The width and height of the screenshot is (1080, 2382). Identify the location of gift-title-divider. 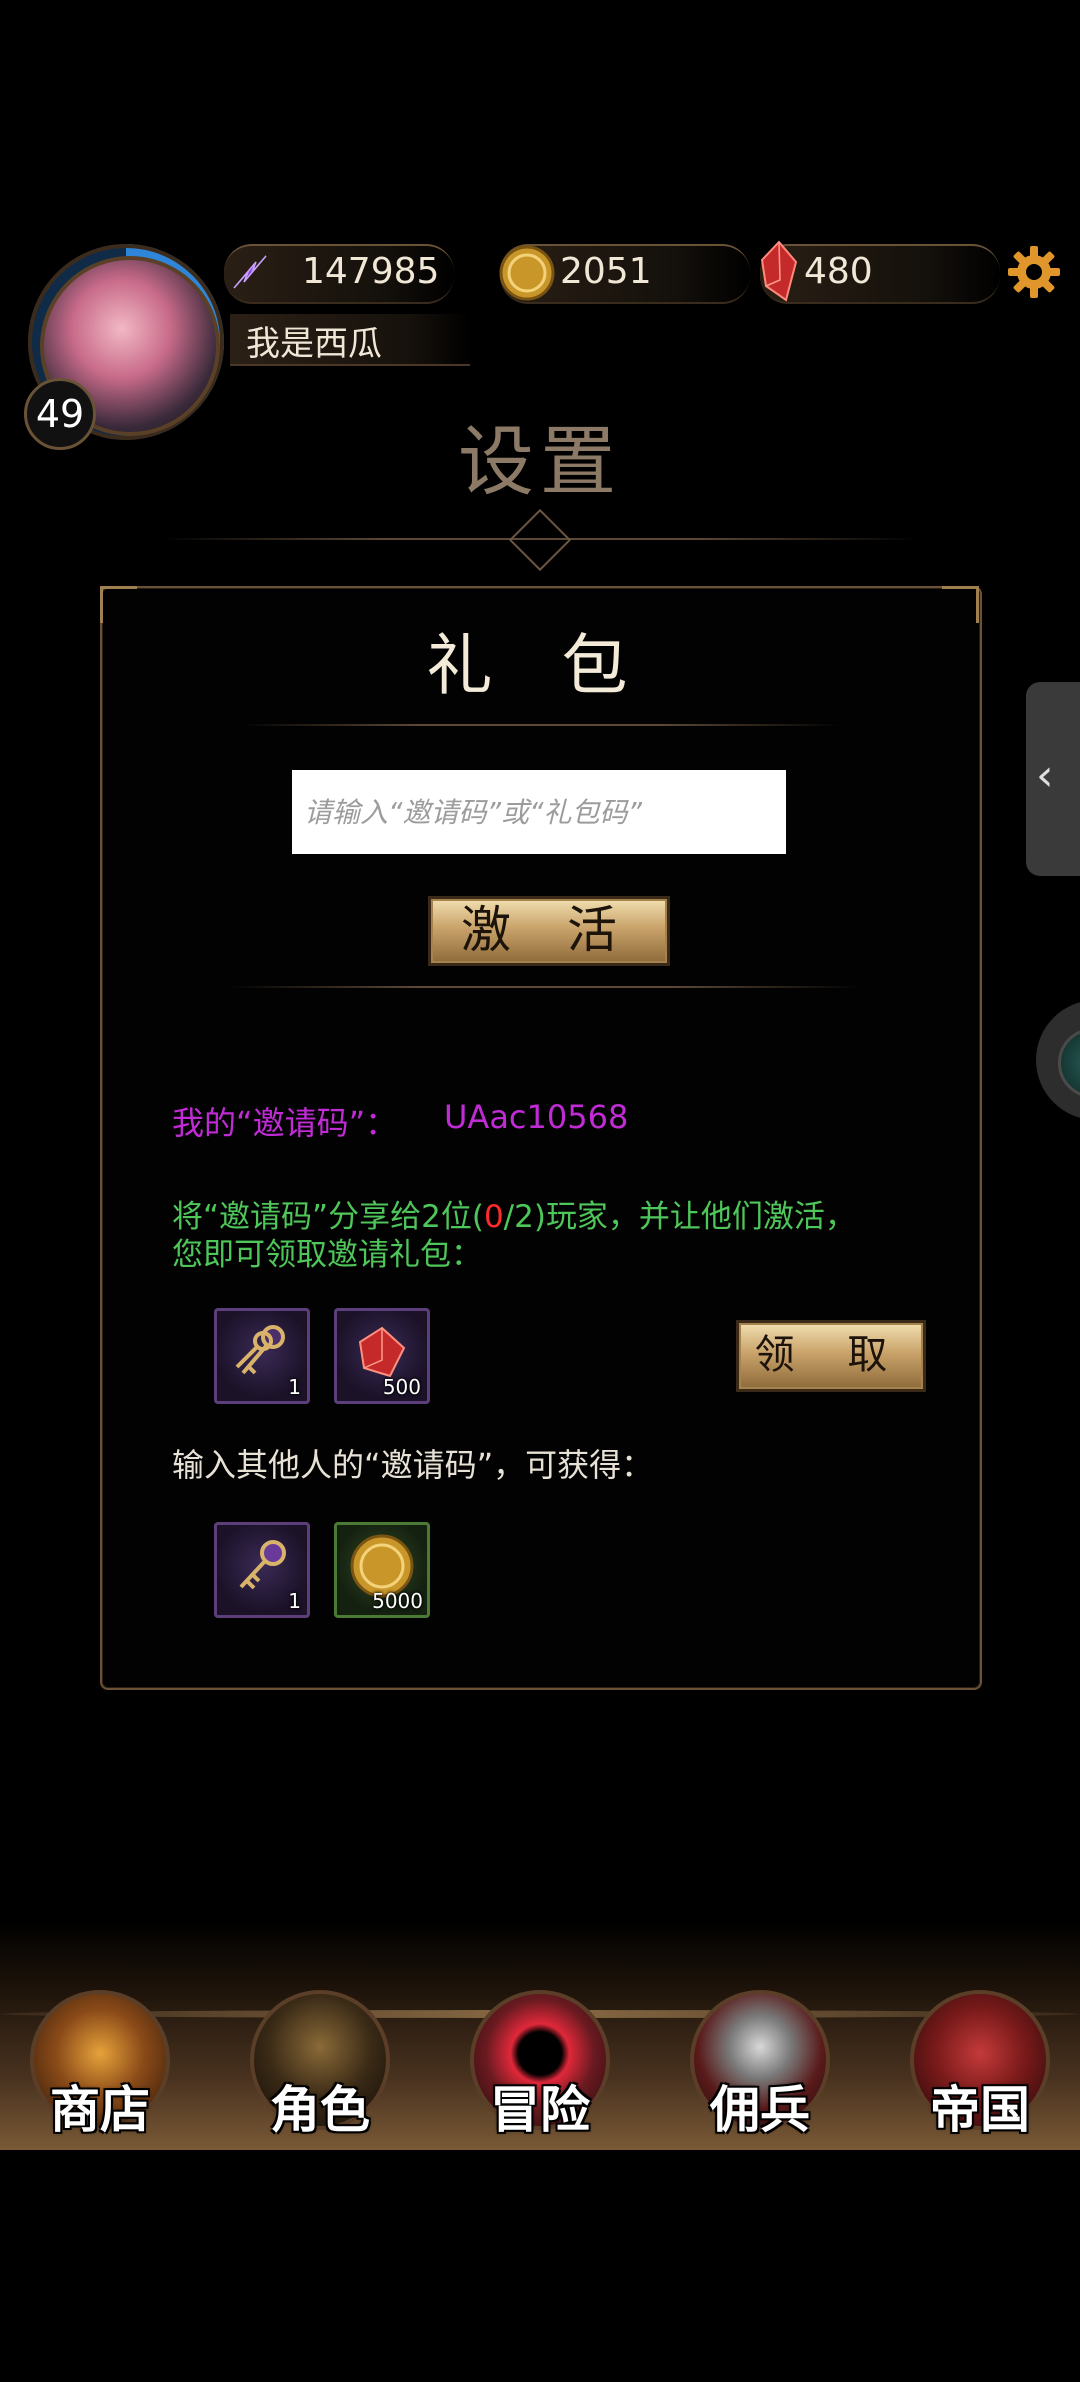
(540, 725).